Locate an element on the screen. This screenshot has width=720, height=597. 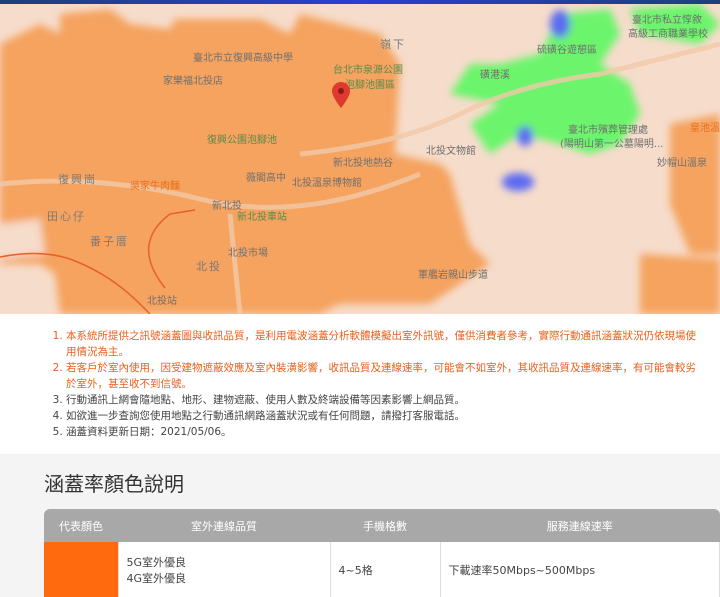
map-label: 妙帽山溫泉 is located at coordinates (682, 164).